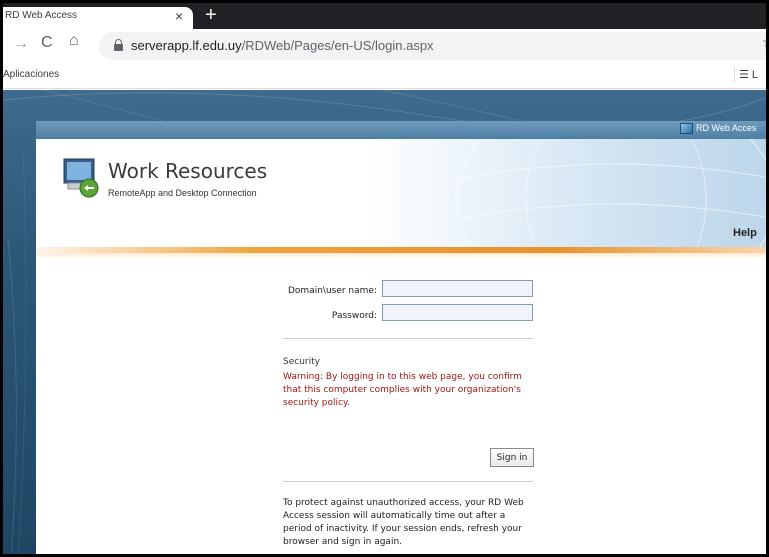  What do you see at coordinates (182, 193) in the screenshot?
I see `page-subtitle: RemoteApp and Desktop Connection` at bounding box center [182, 193].